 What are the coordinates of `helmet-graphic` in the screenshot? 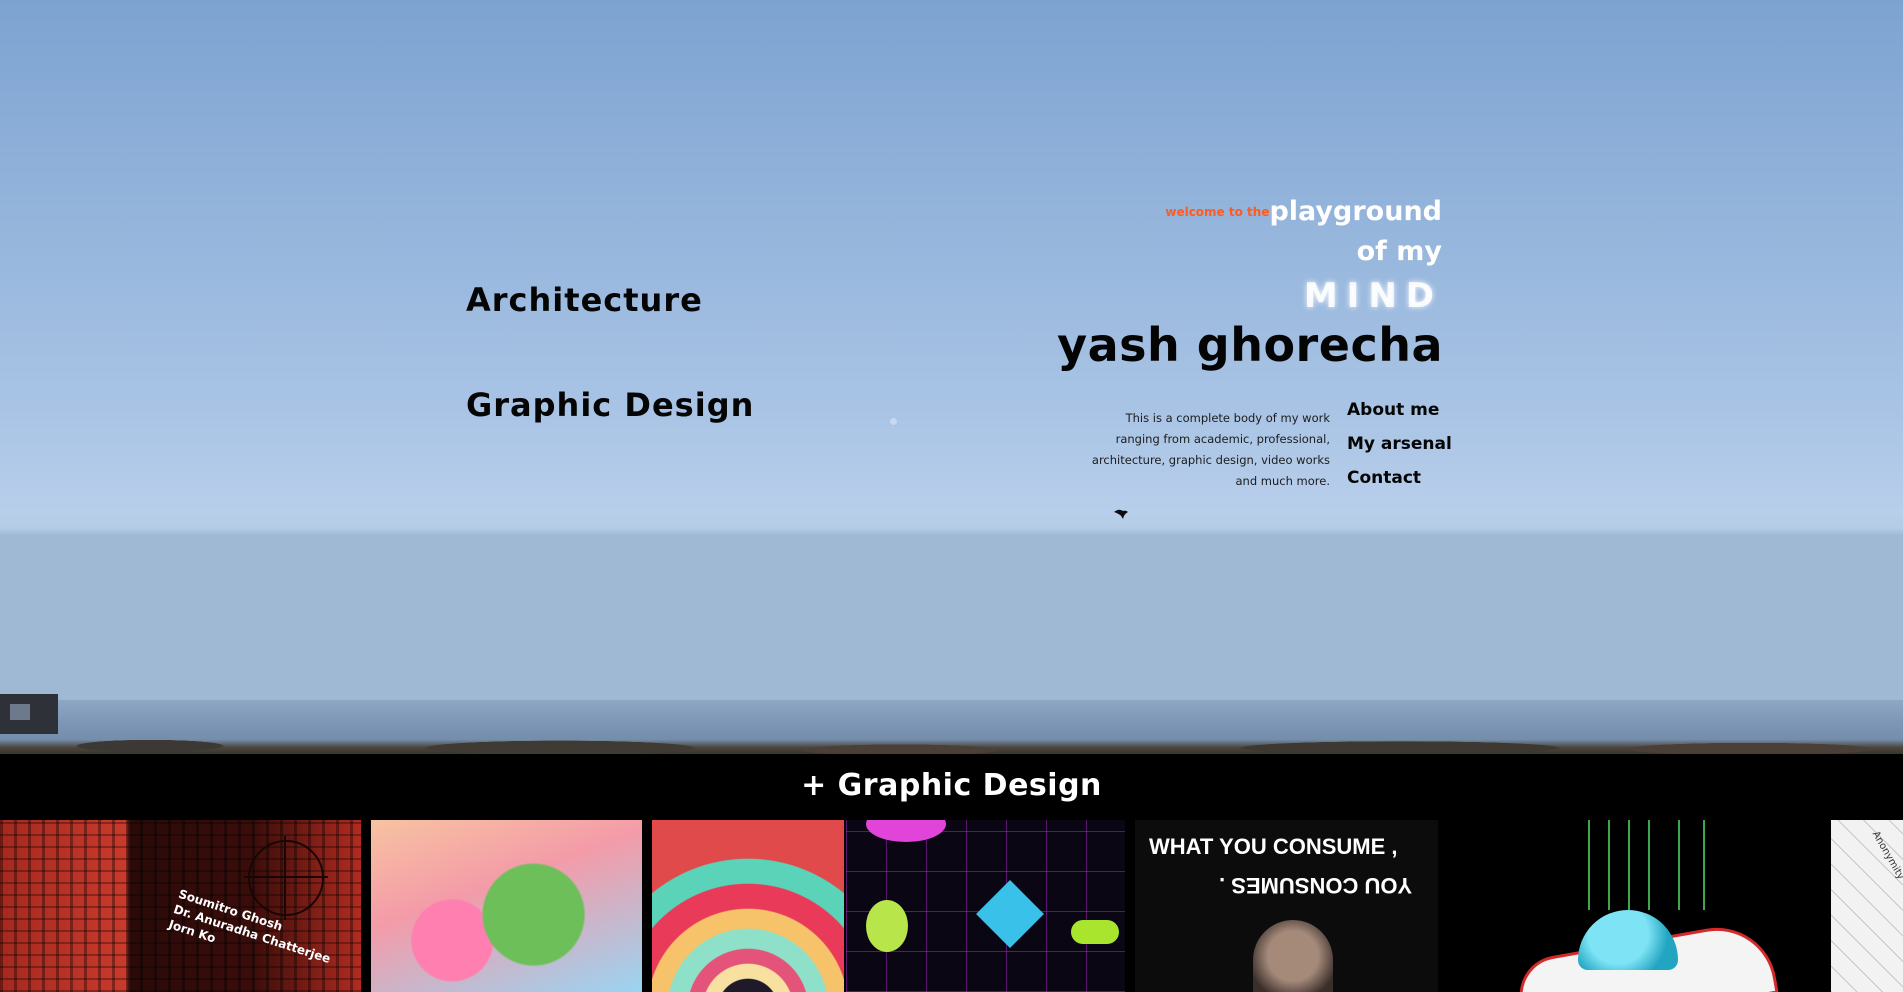 It's located at (1628, 940).